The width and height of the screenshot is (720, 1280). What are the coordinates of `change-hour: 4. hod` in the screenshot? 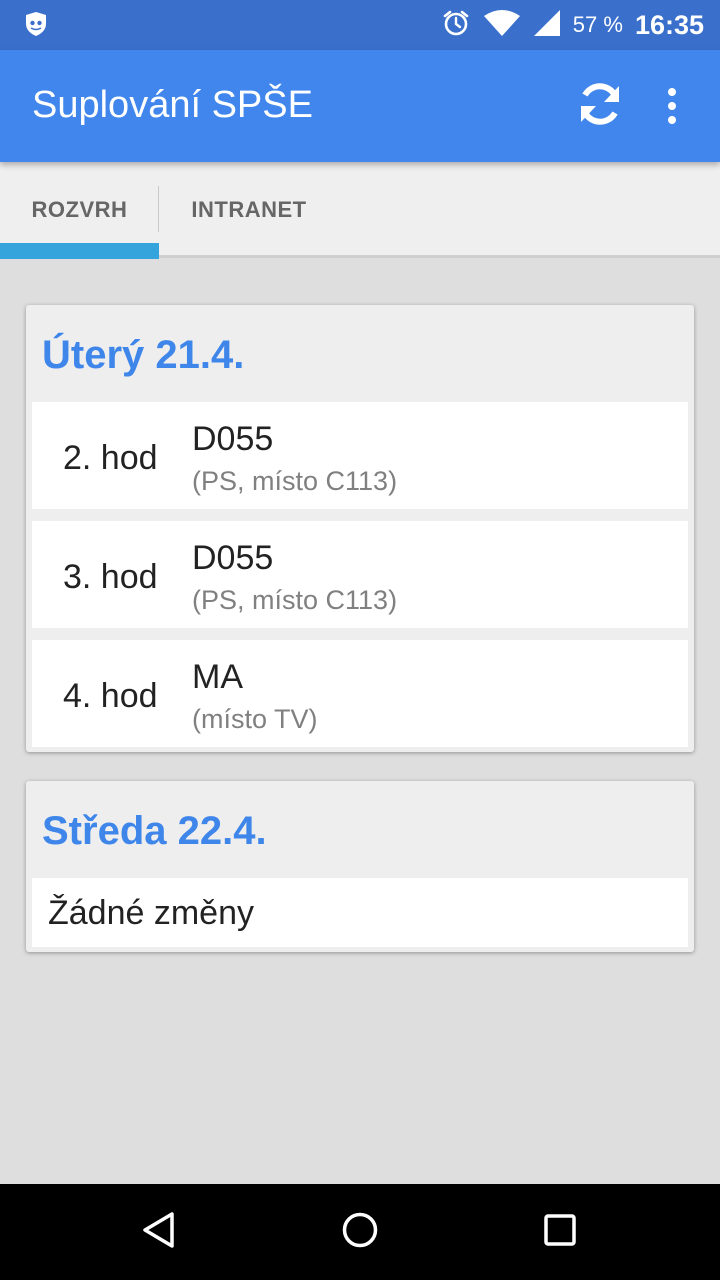 It's located at (110, 696).